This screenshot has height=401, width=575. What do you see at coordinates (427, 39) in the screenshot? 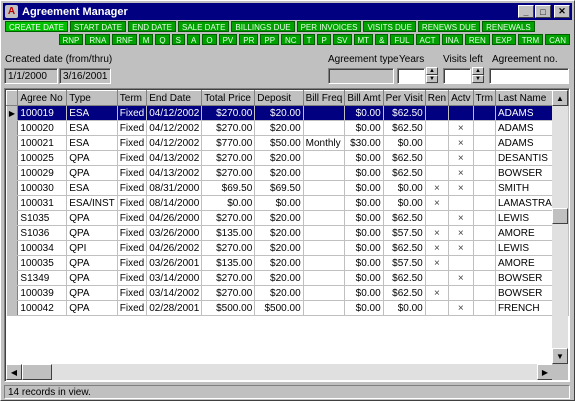
I see `filter-code-act: ACT` at bounding box center [427, 39].